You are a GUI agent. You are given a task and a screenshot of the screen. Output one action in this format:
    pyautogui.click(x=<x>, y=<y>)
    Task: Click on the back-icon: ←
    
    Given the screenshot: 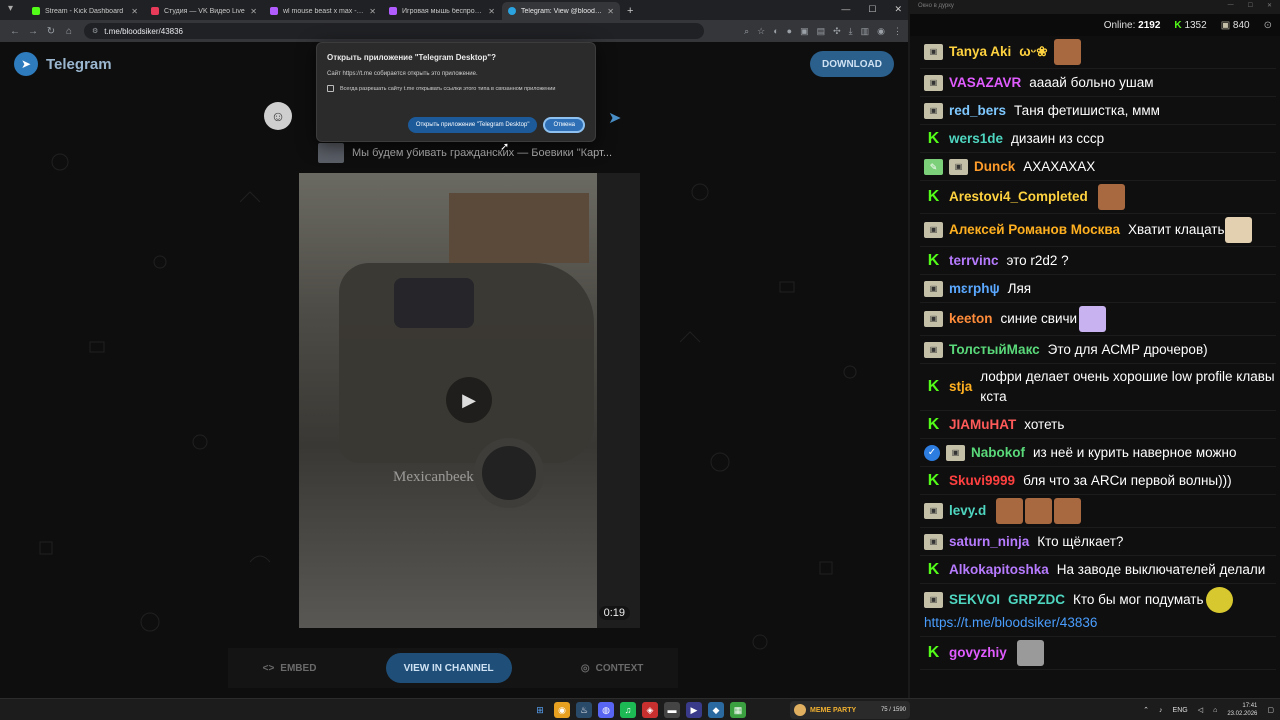 What is the action you would take?
    pyautogui.click(x=15, y=31)
    